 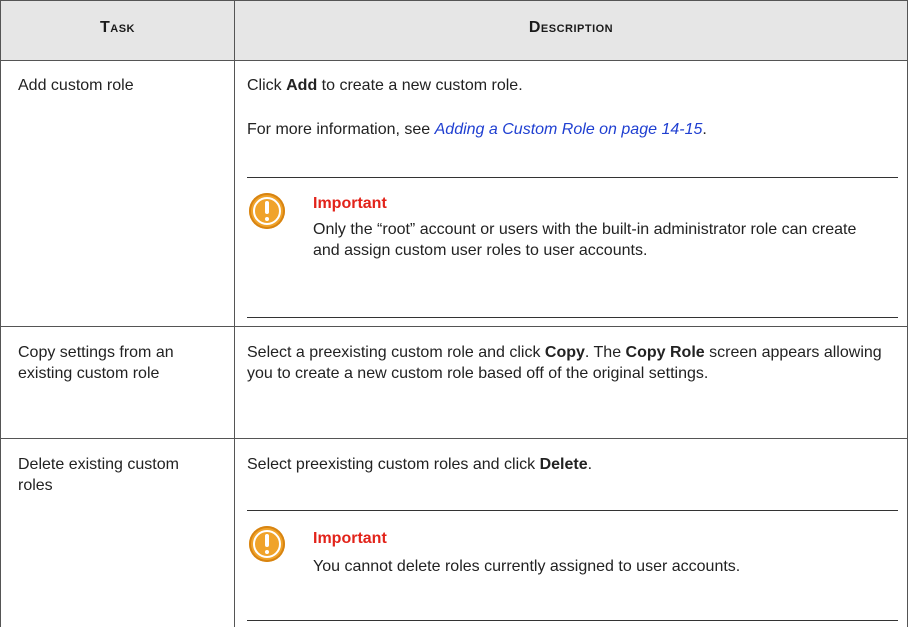 What do you see at coordinates (665, 352) in the screenshot?
I see `copy-role-term: Copy Role` at bounding box center [665, 352].